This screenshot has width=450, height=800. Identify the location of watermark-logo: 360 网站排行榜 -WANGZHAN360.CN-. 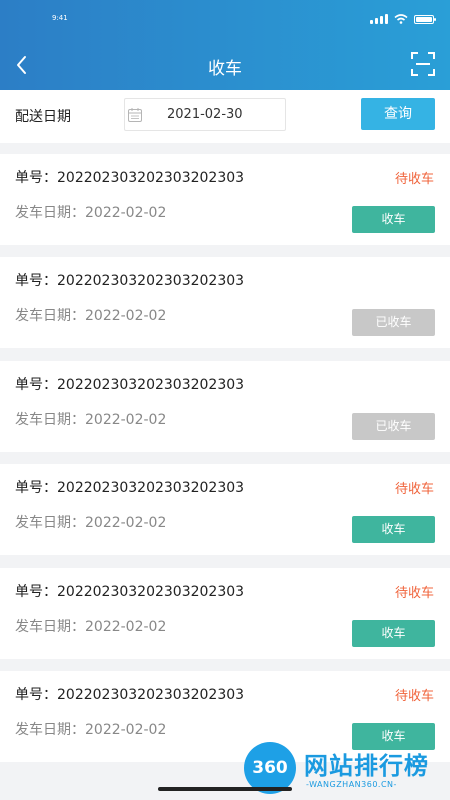
(345, 770).